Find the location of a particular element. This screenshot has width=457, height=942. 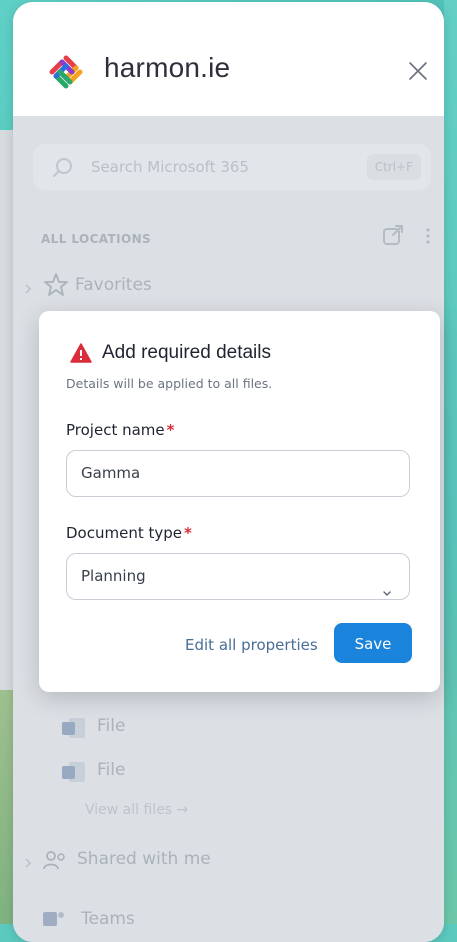

dialog-subtitle: Details will be applied to all files. is located at coordinates (169, 383).